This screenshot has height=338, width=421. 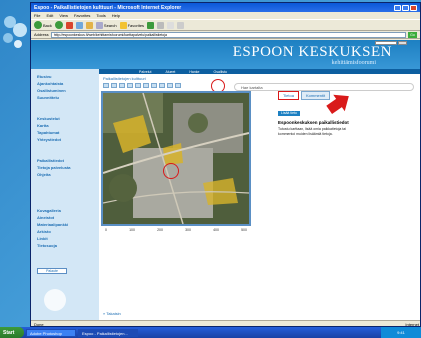 I want to click on reset-icon, so click(x=170, y=85).